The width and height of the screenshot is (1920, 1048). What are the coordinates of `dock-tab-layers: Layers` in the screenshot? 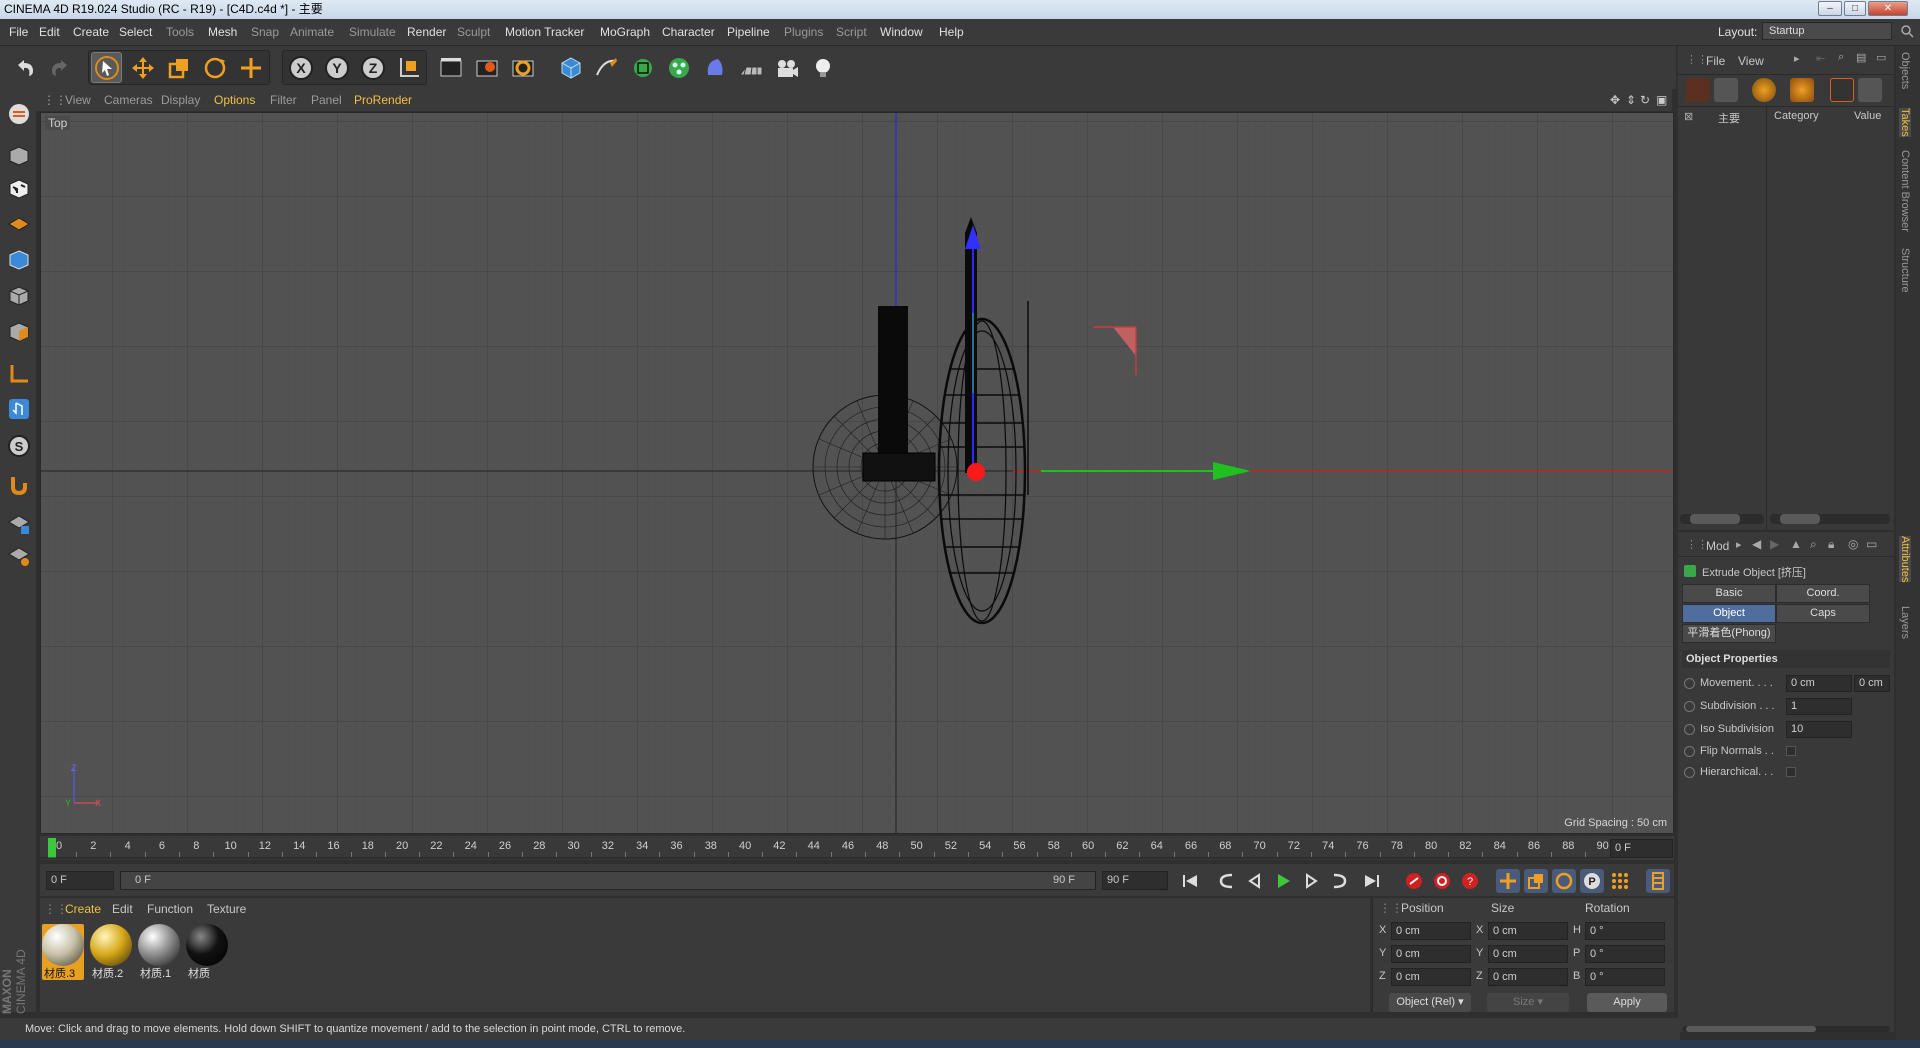 It's located at (1905, 622).